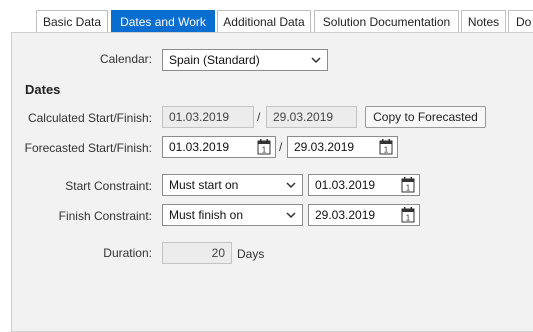 The height and width of the screenshot is (332, 533). I want to click on duration-unit: Days, so click(251, 254).